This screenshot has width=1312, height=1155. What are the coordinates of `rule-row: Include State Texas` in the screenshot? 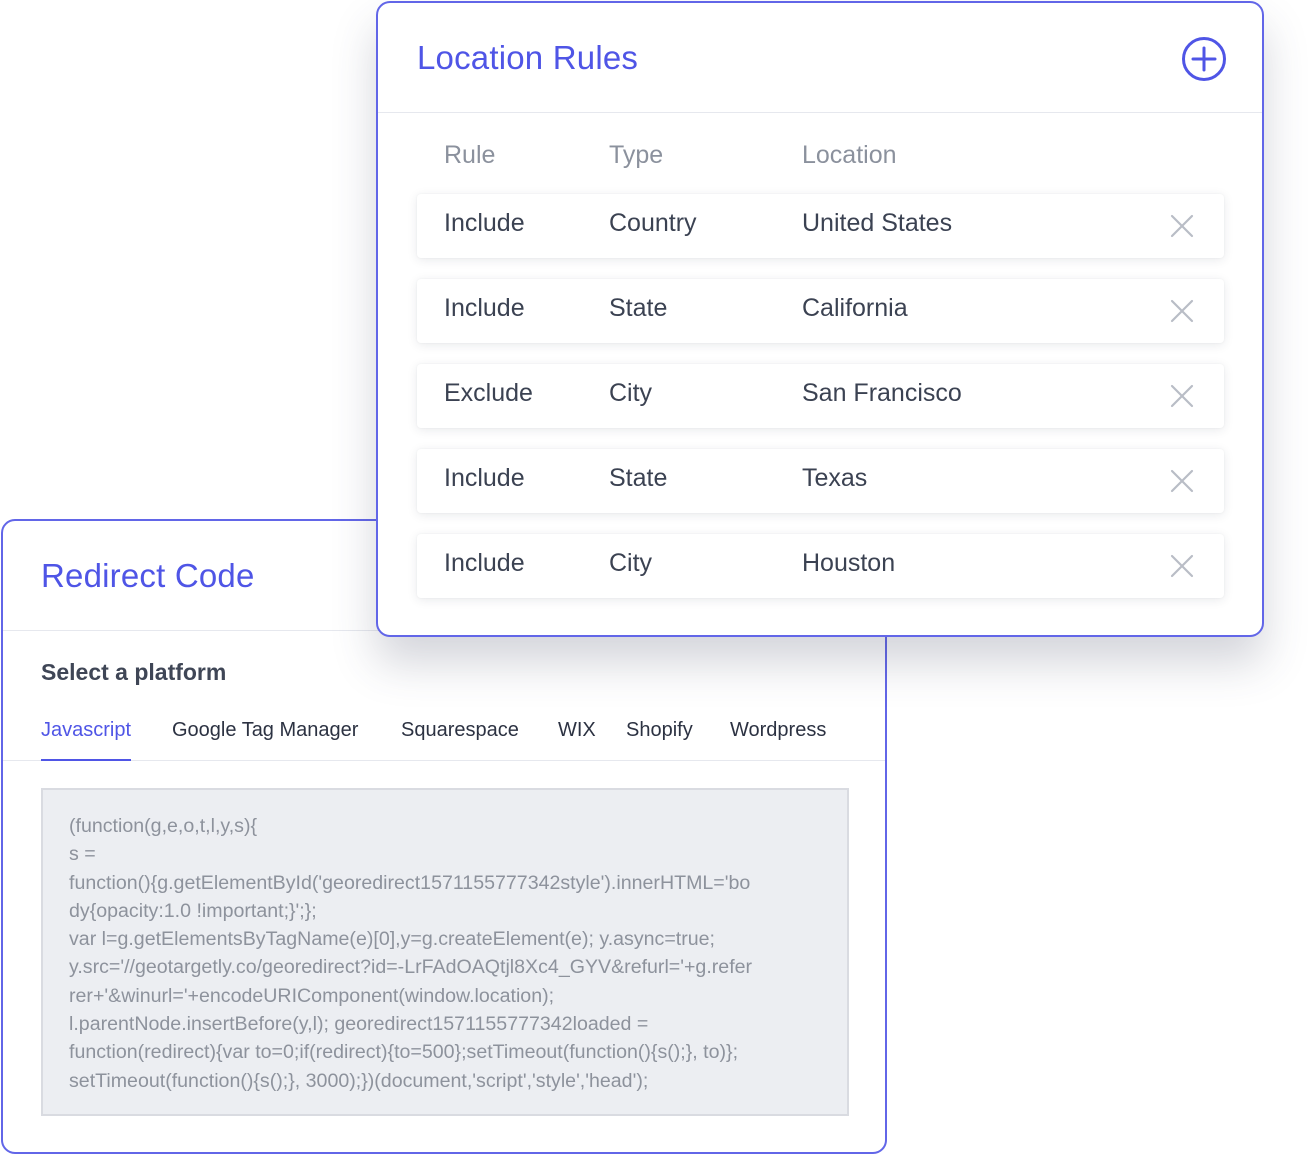 It's located at (820, 481).